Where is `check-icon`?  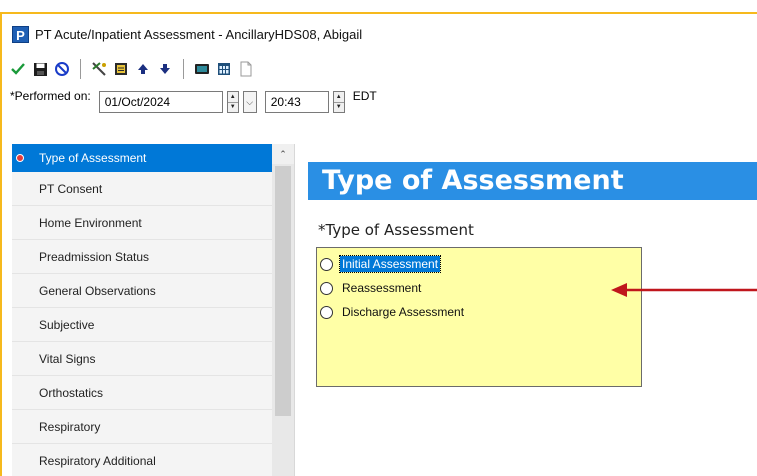
check-icon is located at coordinates (18, 69).